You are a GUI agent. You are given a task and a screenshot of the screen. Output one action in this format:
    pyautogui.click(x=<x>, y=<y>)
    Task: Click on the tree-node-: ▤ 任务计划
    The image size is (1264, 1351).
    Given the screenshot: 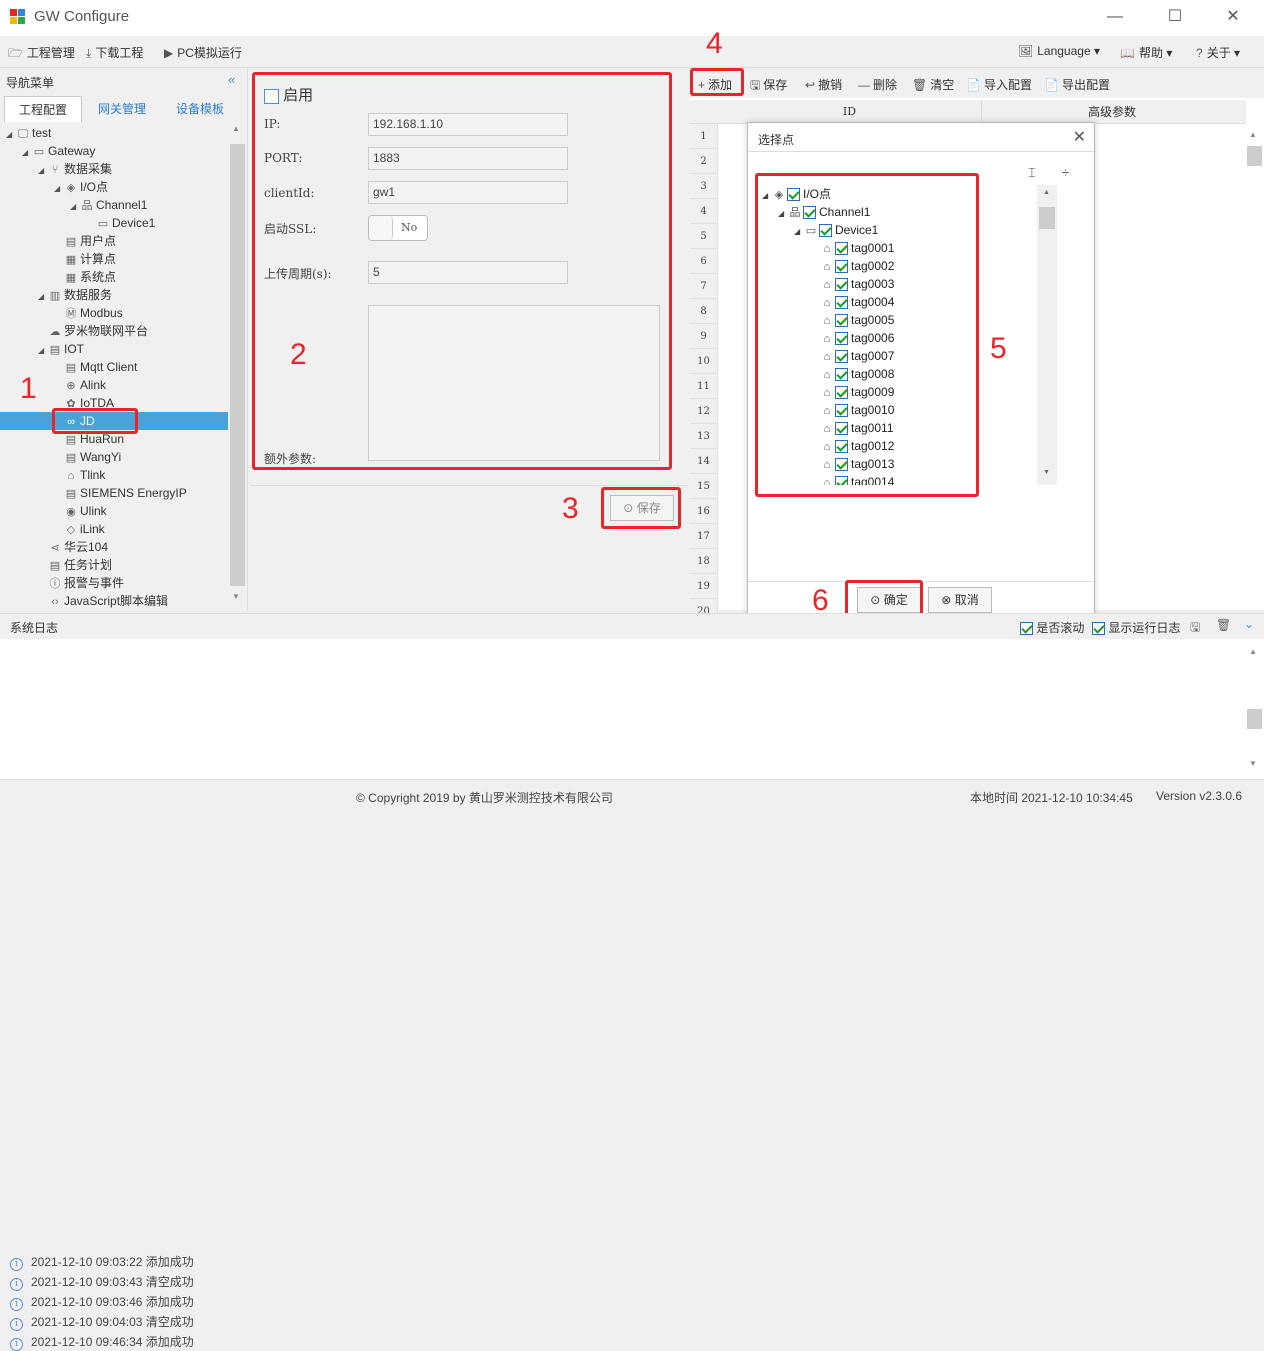 What is the action you would take?
    pyautogui.click(x=75, y=565)
    